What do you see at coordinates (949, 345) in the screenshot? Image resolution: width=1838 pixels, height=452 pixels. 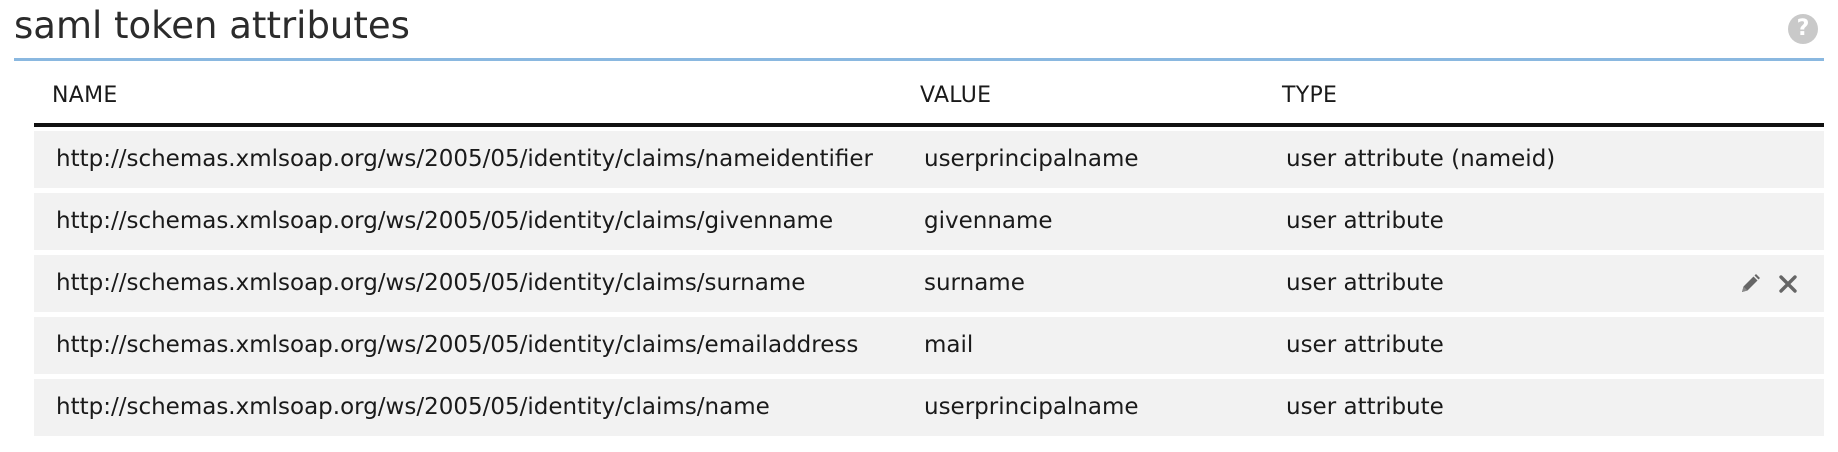 I see `attribute-value: mail` at bounding box center [949, 345].